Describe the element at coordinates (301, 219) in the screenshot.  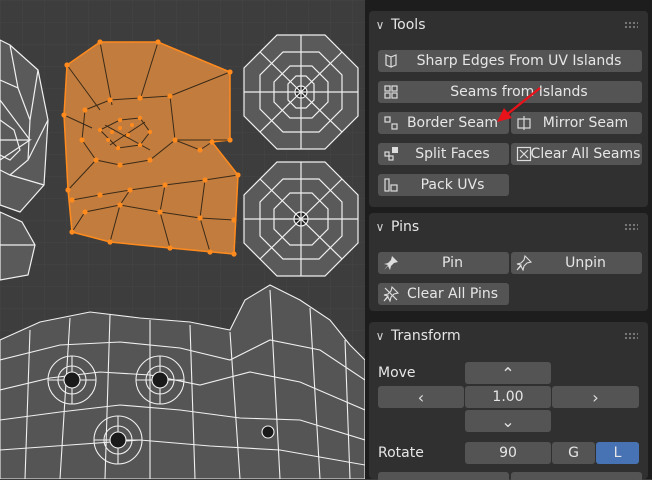
I see `uv-island-octagon-middle` at that location.